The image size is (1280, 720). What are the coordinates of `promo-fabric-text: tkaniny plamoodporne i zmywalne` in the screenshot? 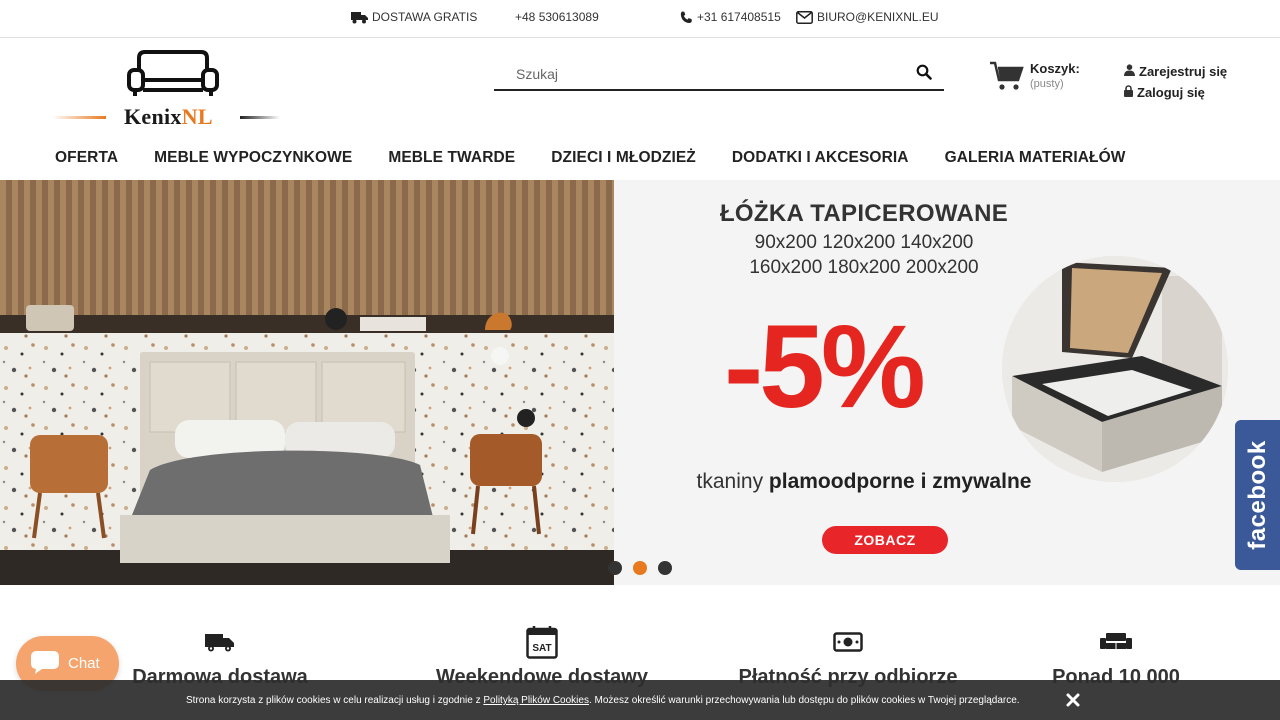 It's located at (864, 482).